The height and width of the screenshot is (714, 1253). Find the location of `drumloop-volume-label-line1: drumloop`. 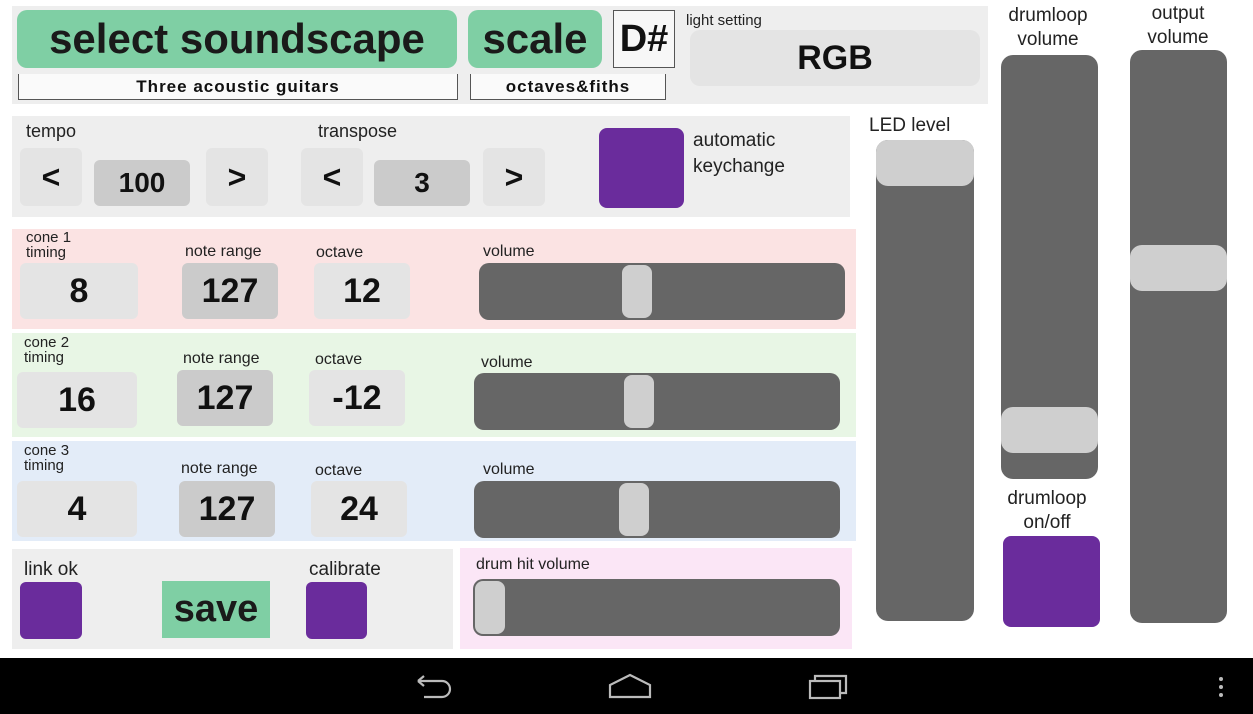

drumloop-volume-label-line1: drumloop is located at coordinates (1048, 15).